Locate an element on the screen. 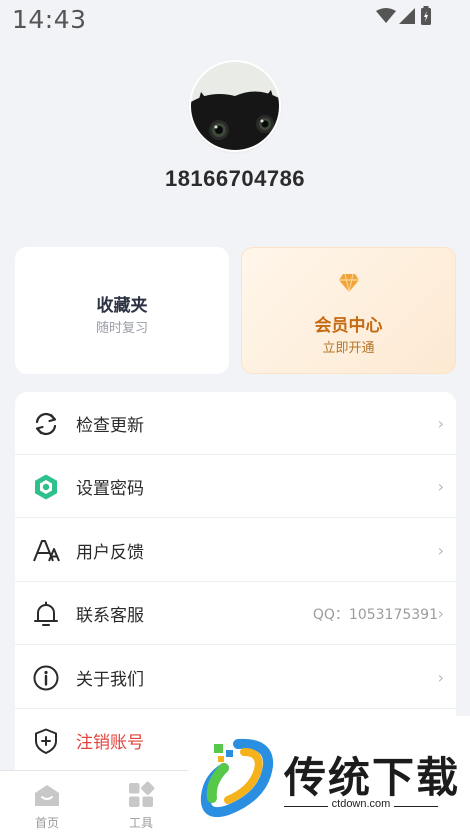 The width and height of the screenshot is (470, 836). tab-tools-label: 工具 is located at coordinates (140, 823).